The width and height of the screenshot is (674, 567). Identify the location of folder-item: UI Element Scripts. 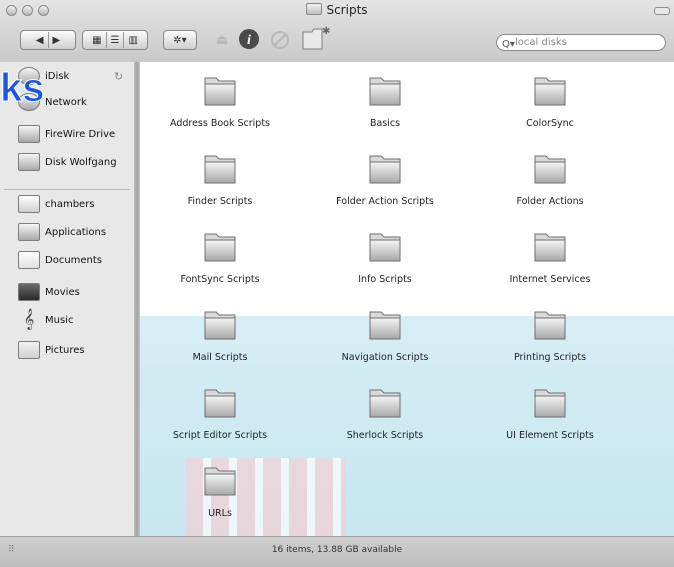
(550, 423).